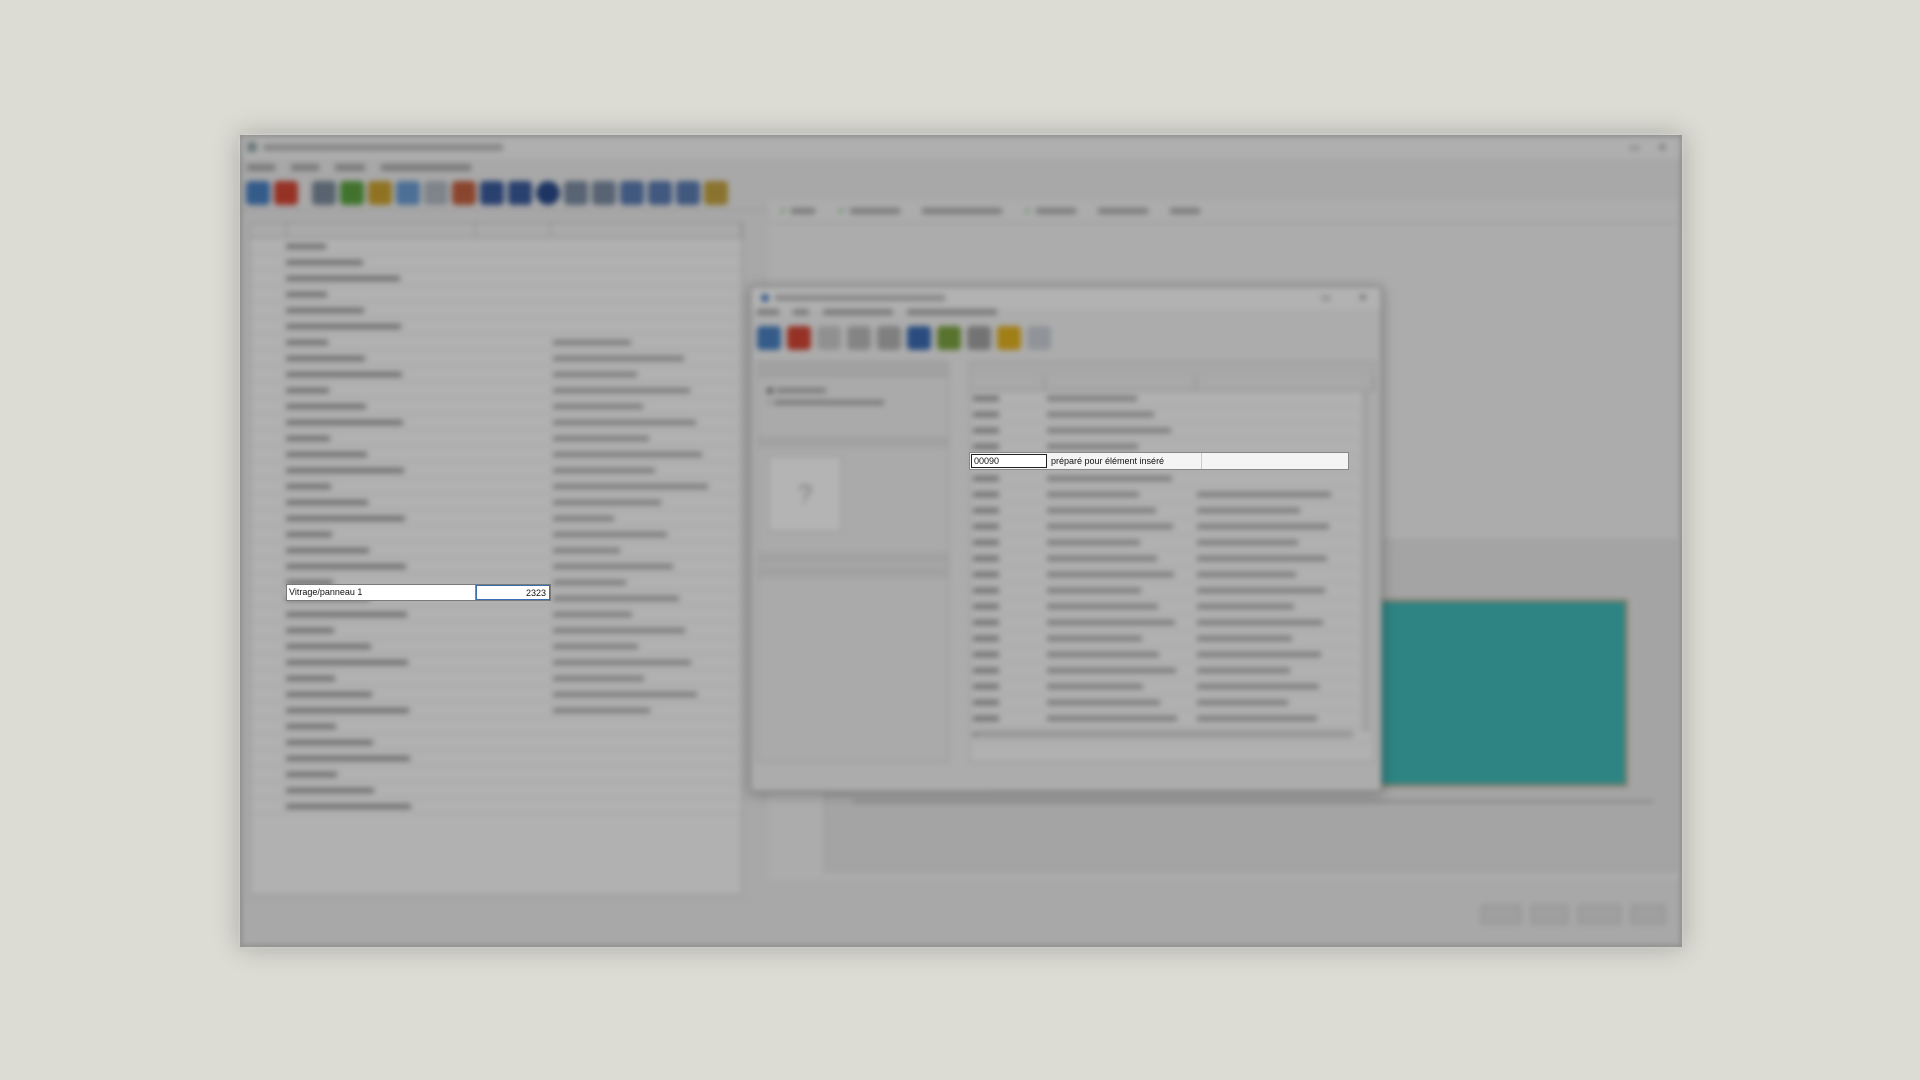 This screenshot has height=1080, width=1920. What do you see at coordinates (1009, 338) in the screenshot?
I see `star-icon` at bounding box center [1009, 338].